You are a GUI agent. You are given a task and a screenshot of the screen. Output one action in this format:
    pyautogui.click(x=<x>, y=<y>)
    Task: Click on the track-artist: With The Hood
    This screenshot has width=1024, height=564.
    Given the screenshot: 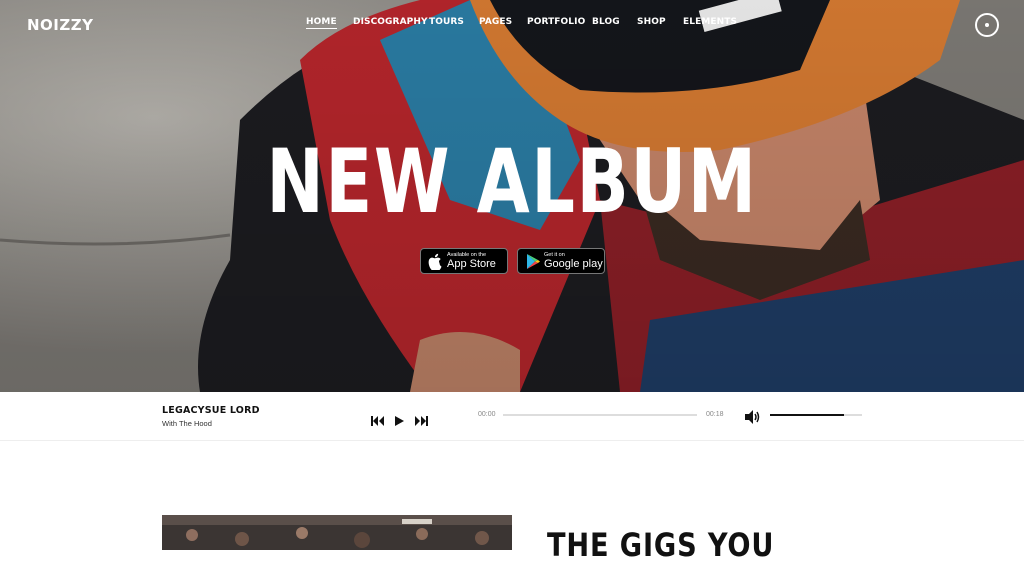 What is the action you would take?
    pyautogui.click(x=187, y=423)
    